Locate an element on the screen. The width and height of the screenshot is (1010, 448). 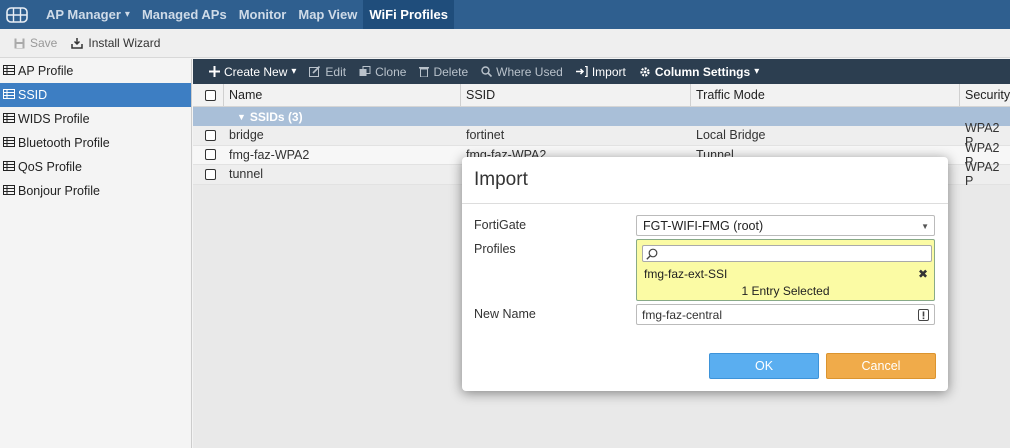
sidebar-item-ssid: SSID is located at coordinates (95, 95).